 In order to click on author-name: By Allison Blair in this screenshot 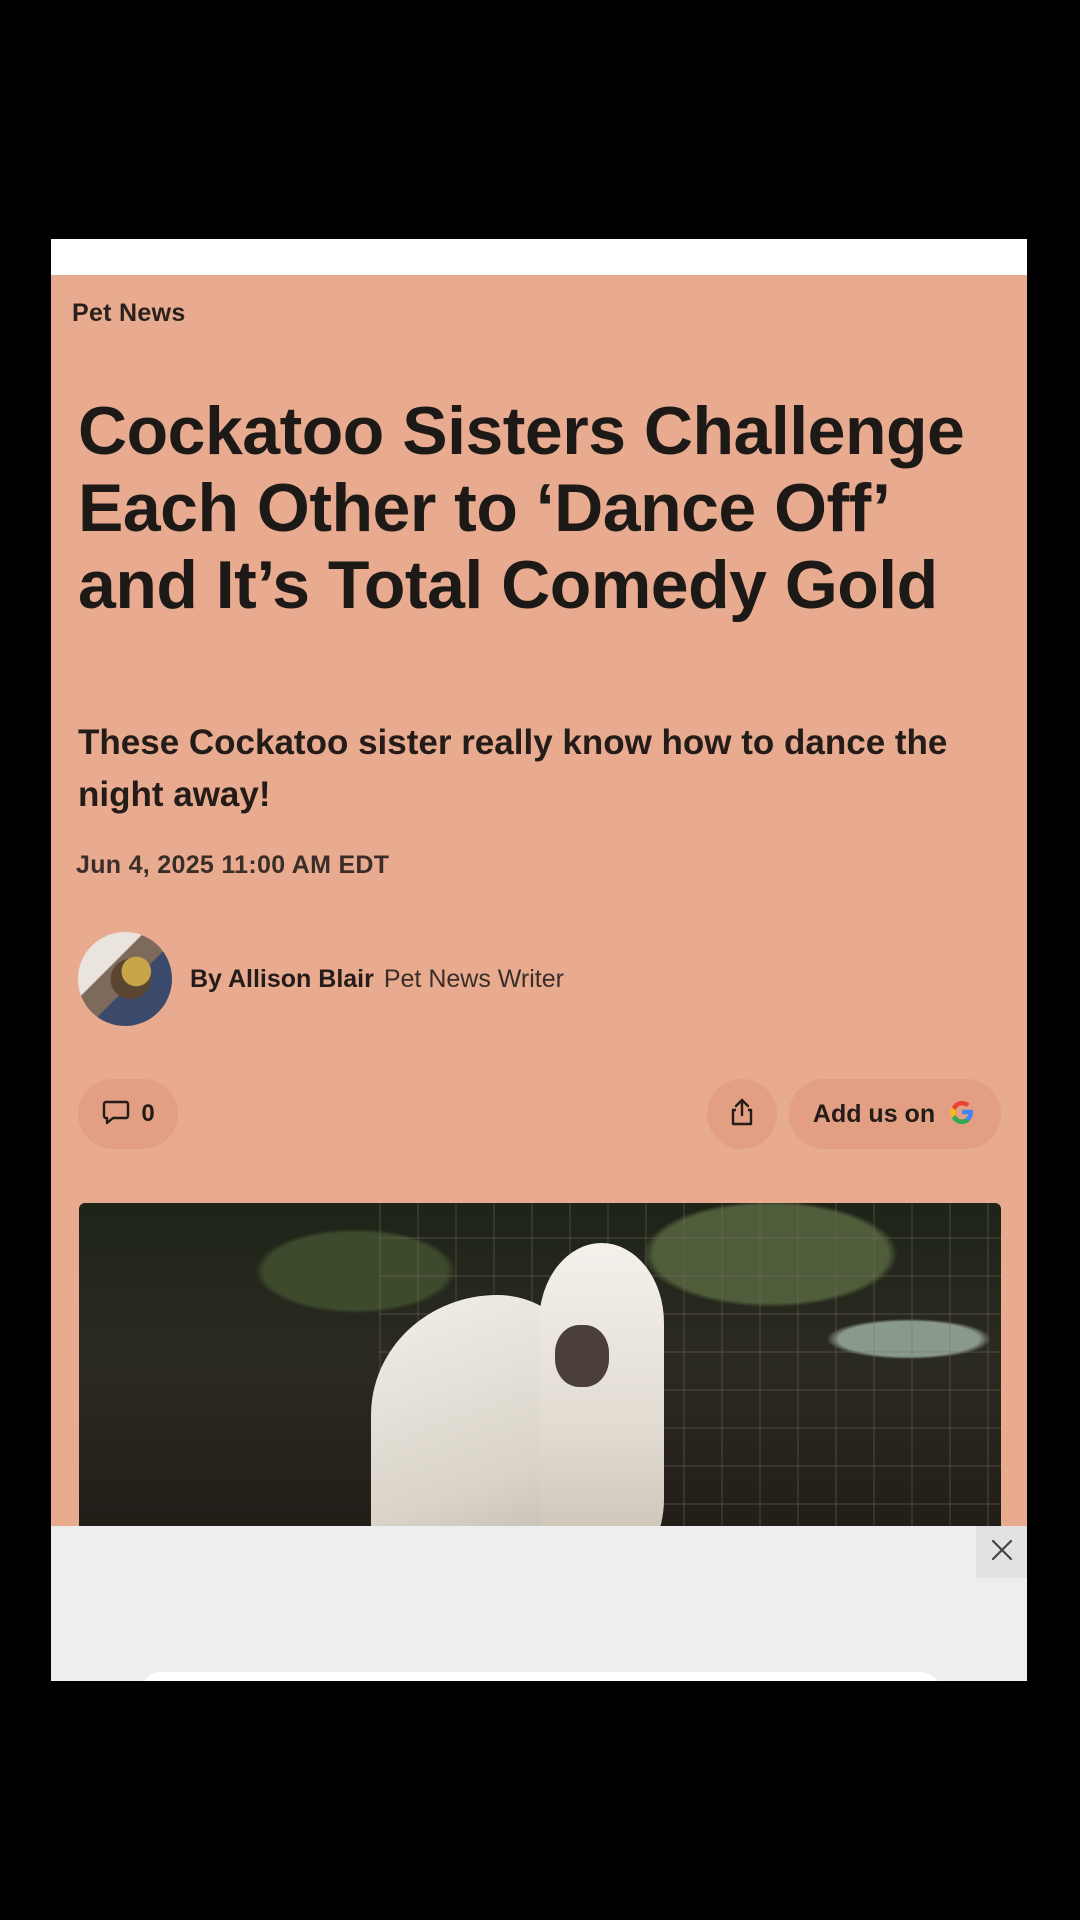, I will do `click(282, 979)`.